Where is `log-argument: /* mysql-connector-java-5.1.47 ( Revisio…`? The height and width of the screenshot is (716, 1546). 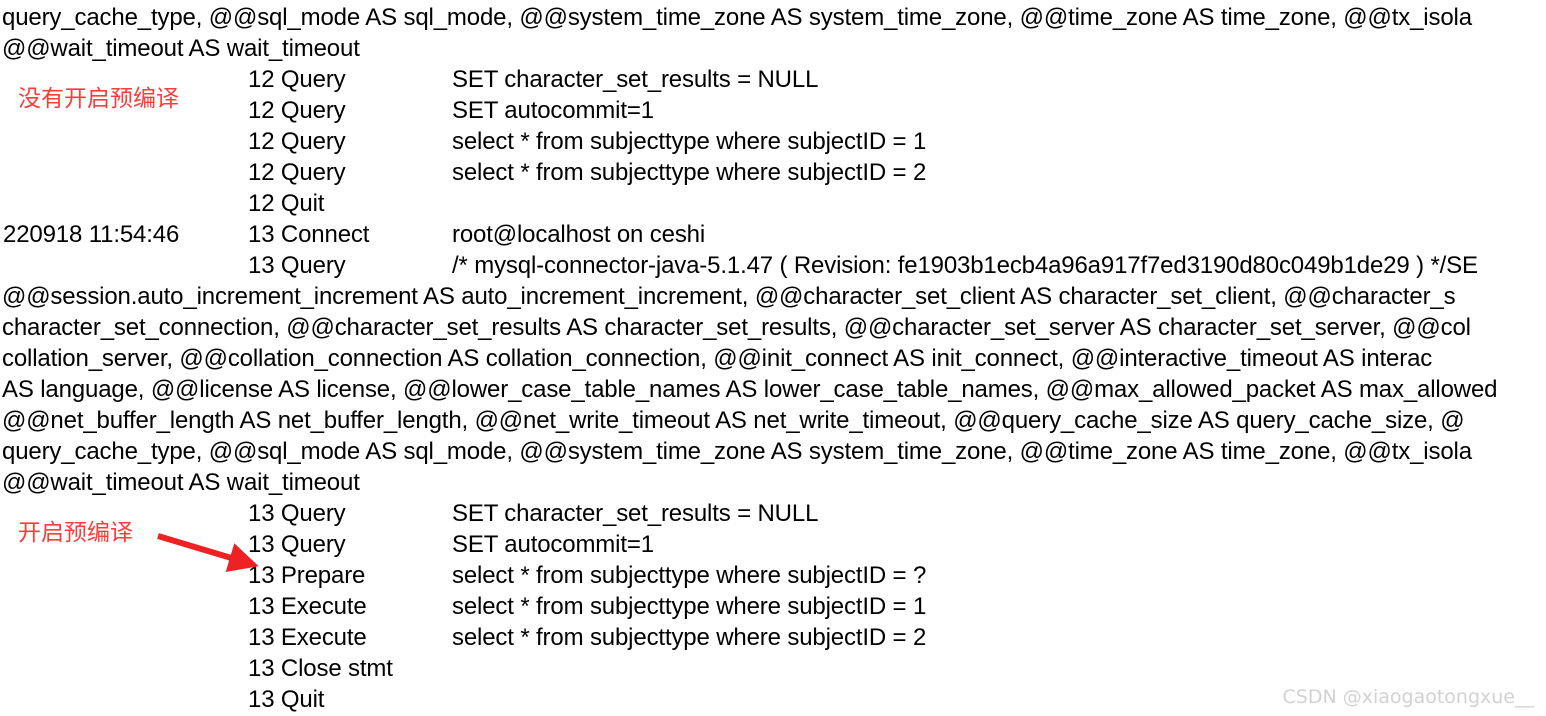
log-argument: /* mysql-connector-java-5.1.47 ( Revisio… is located at coordinates (965, 265).